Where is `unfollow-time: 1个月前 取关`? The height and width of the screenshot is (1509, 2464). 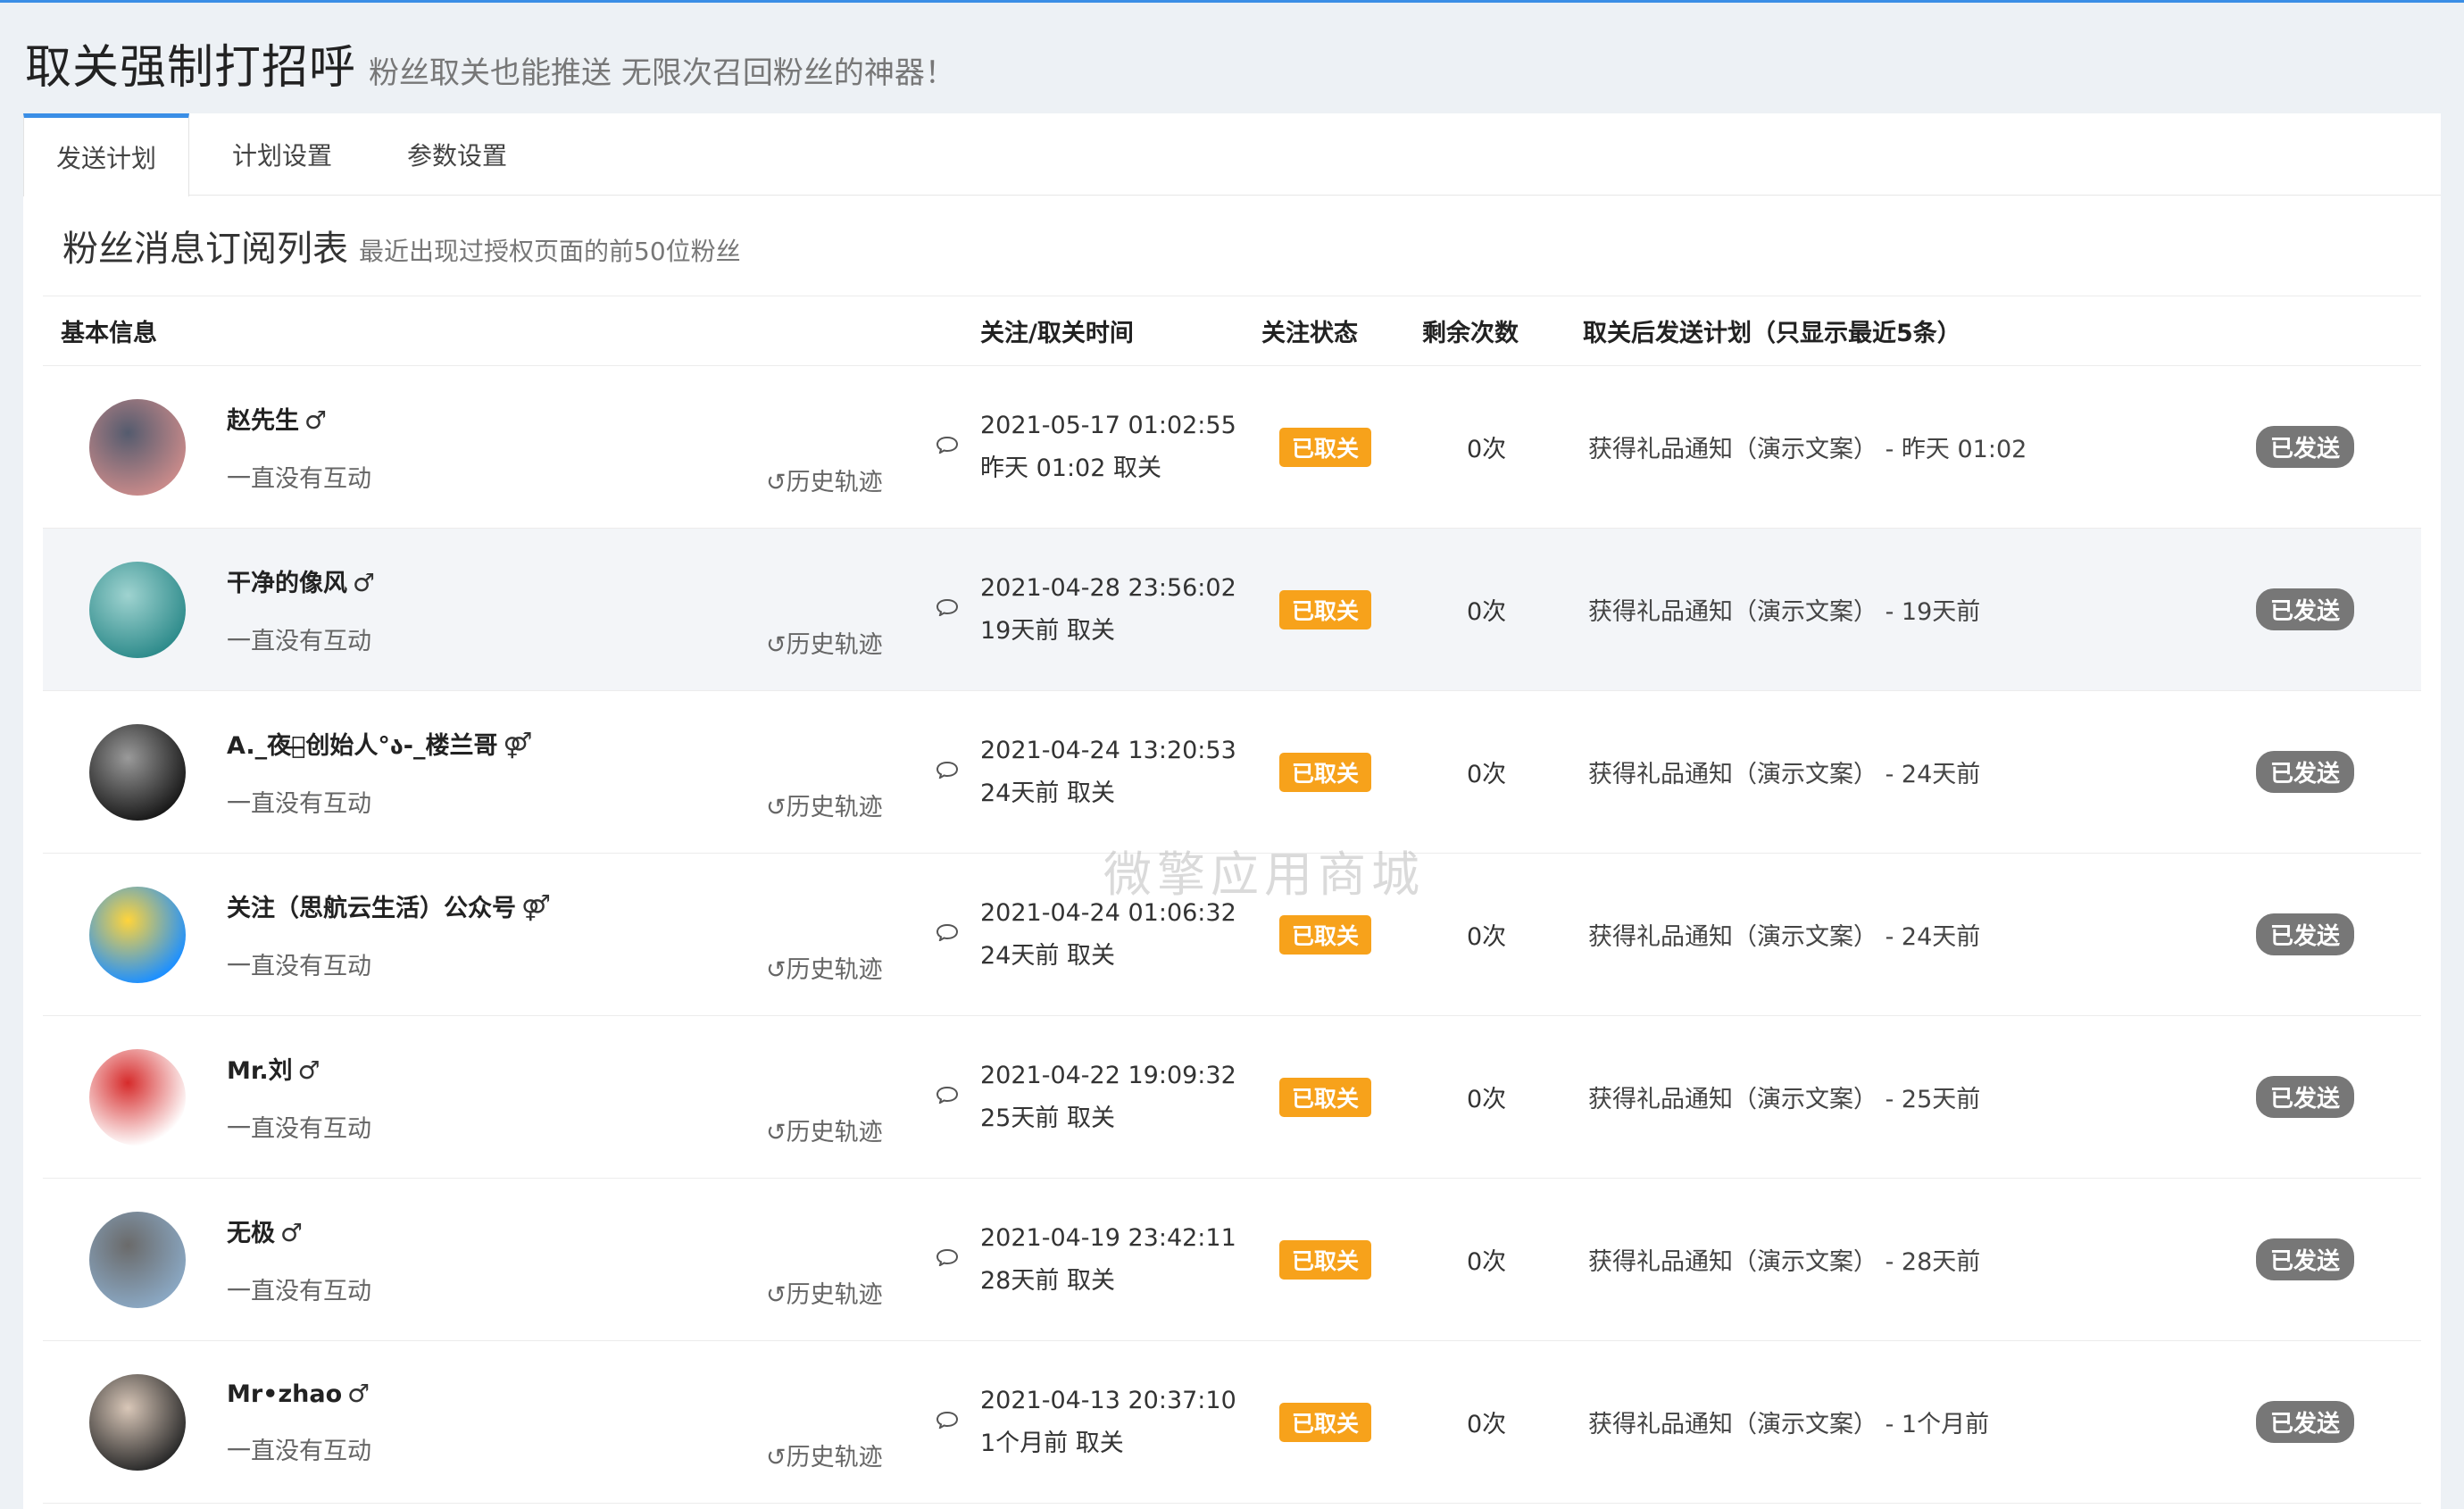
unfollow-time: 1个月前 取关 is located at coordinates (1052, 1443).